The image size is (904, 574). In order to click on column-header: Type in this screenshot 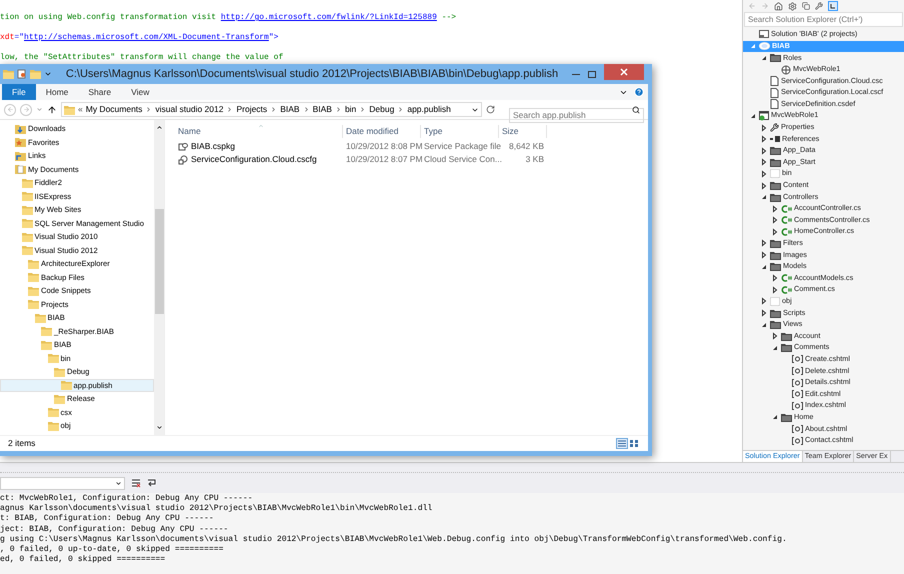, I will do `click(460, 131)`.